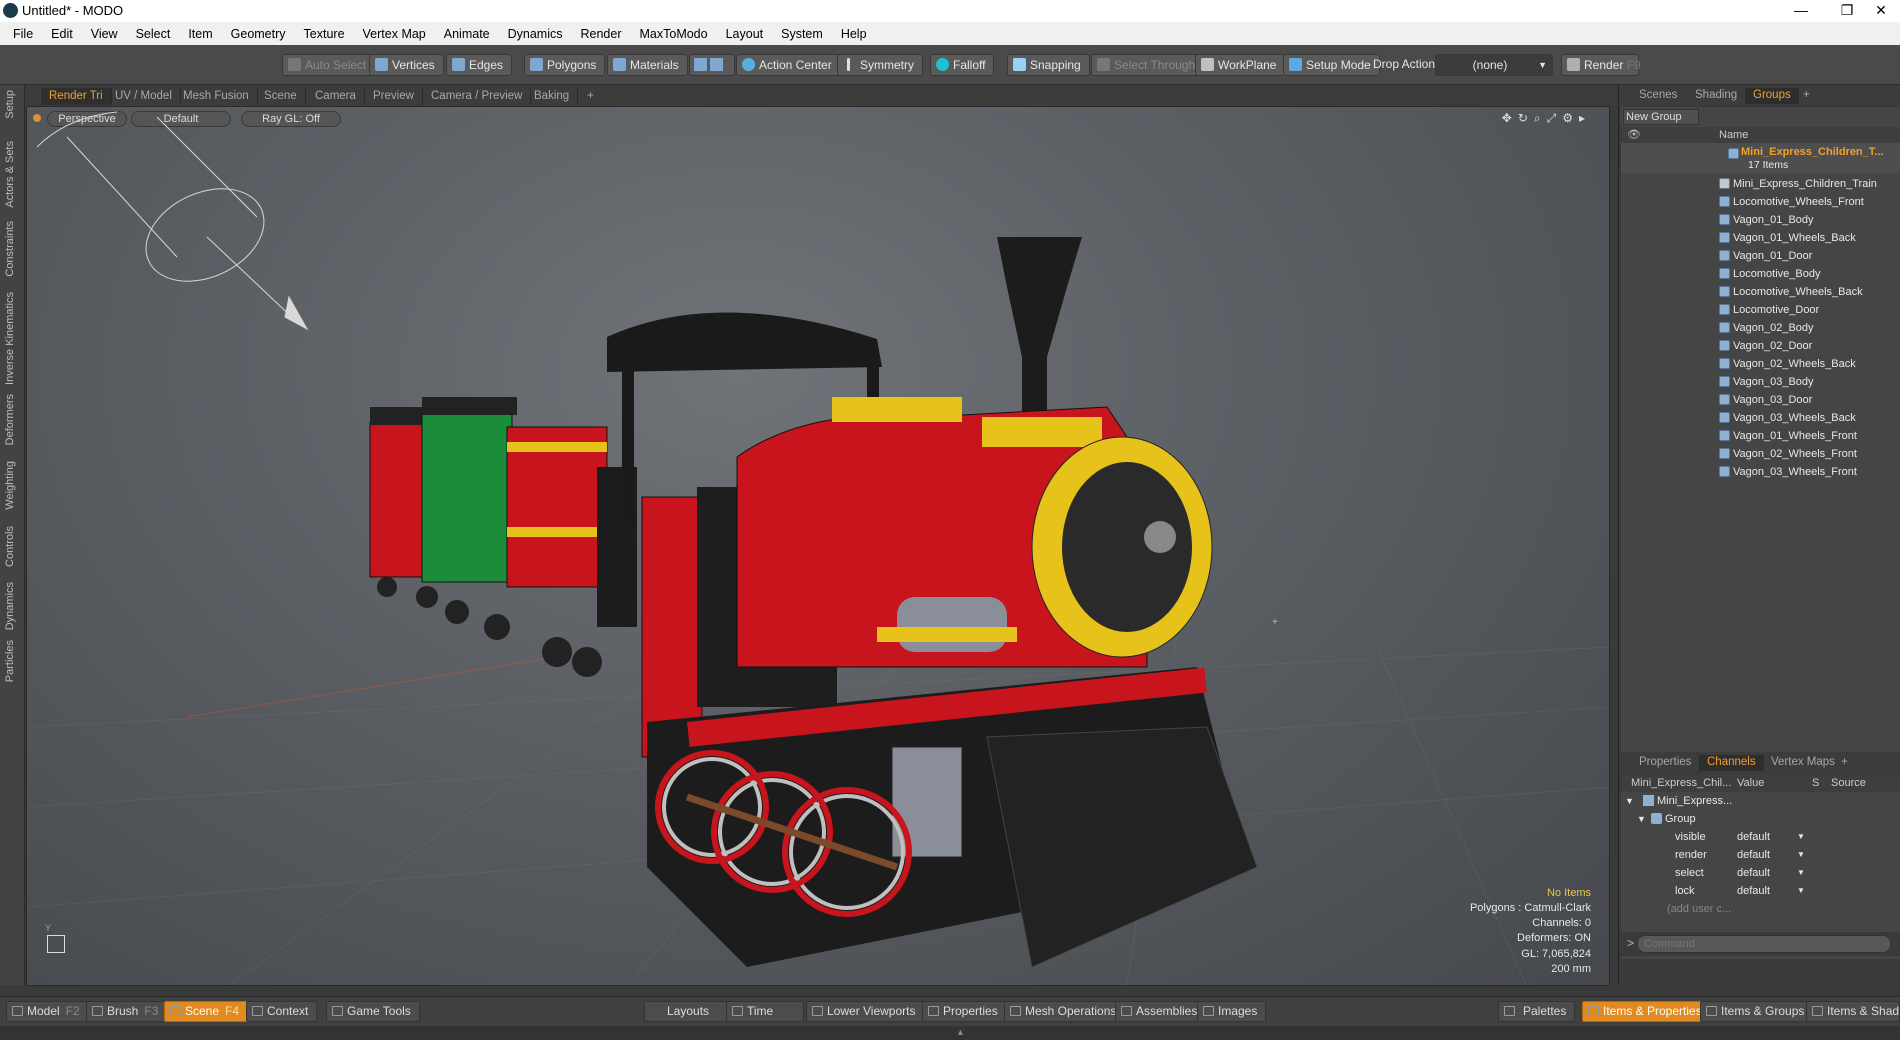 The height and width of the screenshot is (1040, 1900). I want to click on list-item: Vagon_01_Wheels_Front, so click(1760, 436).